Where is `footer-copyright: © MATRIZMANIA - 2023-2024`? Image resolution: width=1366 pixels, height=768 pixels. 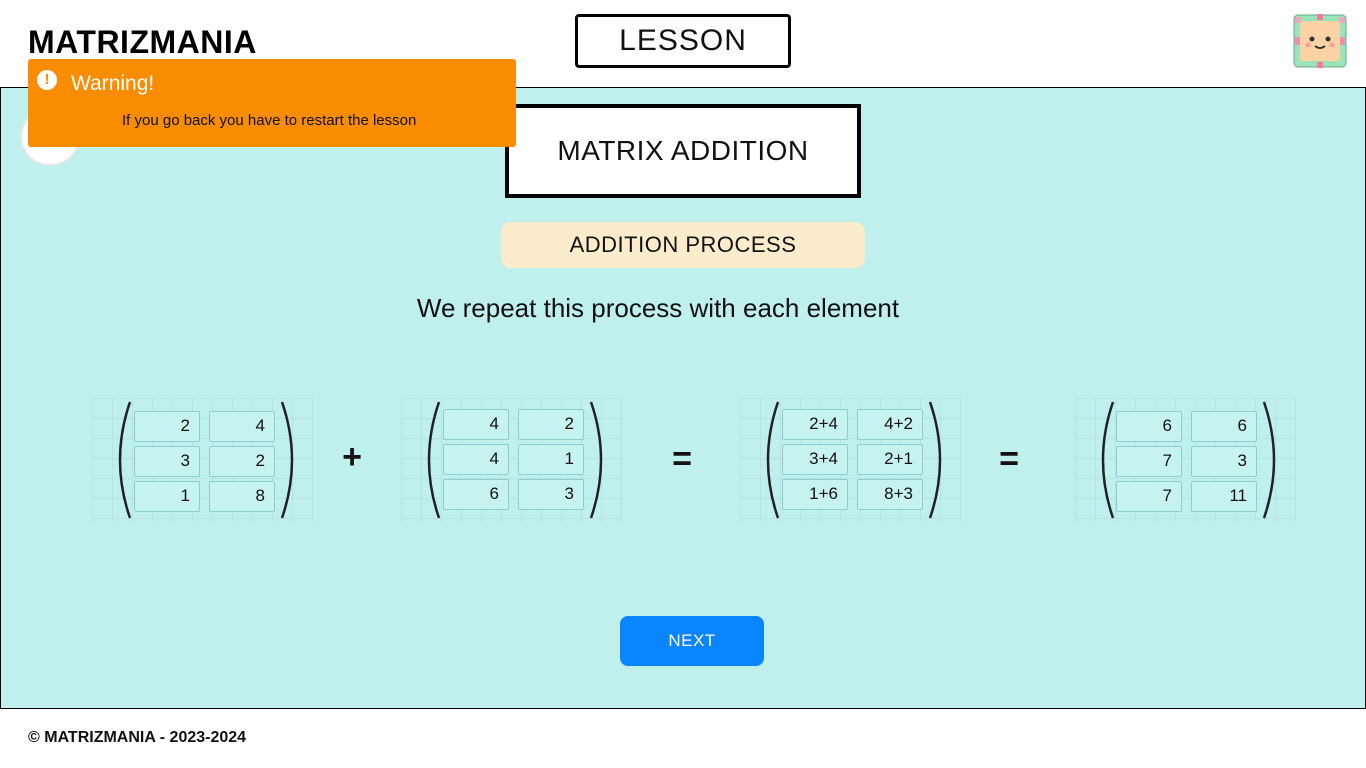
footer-copyright: © MATRIZMANIA - 2023-2024 is located at coordinates (137, 737).